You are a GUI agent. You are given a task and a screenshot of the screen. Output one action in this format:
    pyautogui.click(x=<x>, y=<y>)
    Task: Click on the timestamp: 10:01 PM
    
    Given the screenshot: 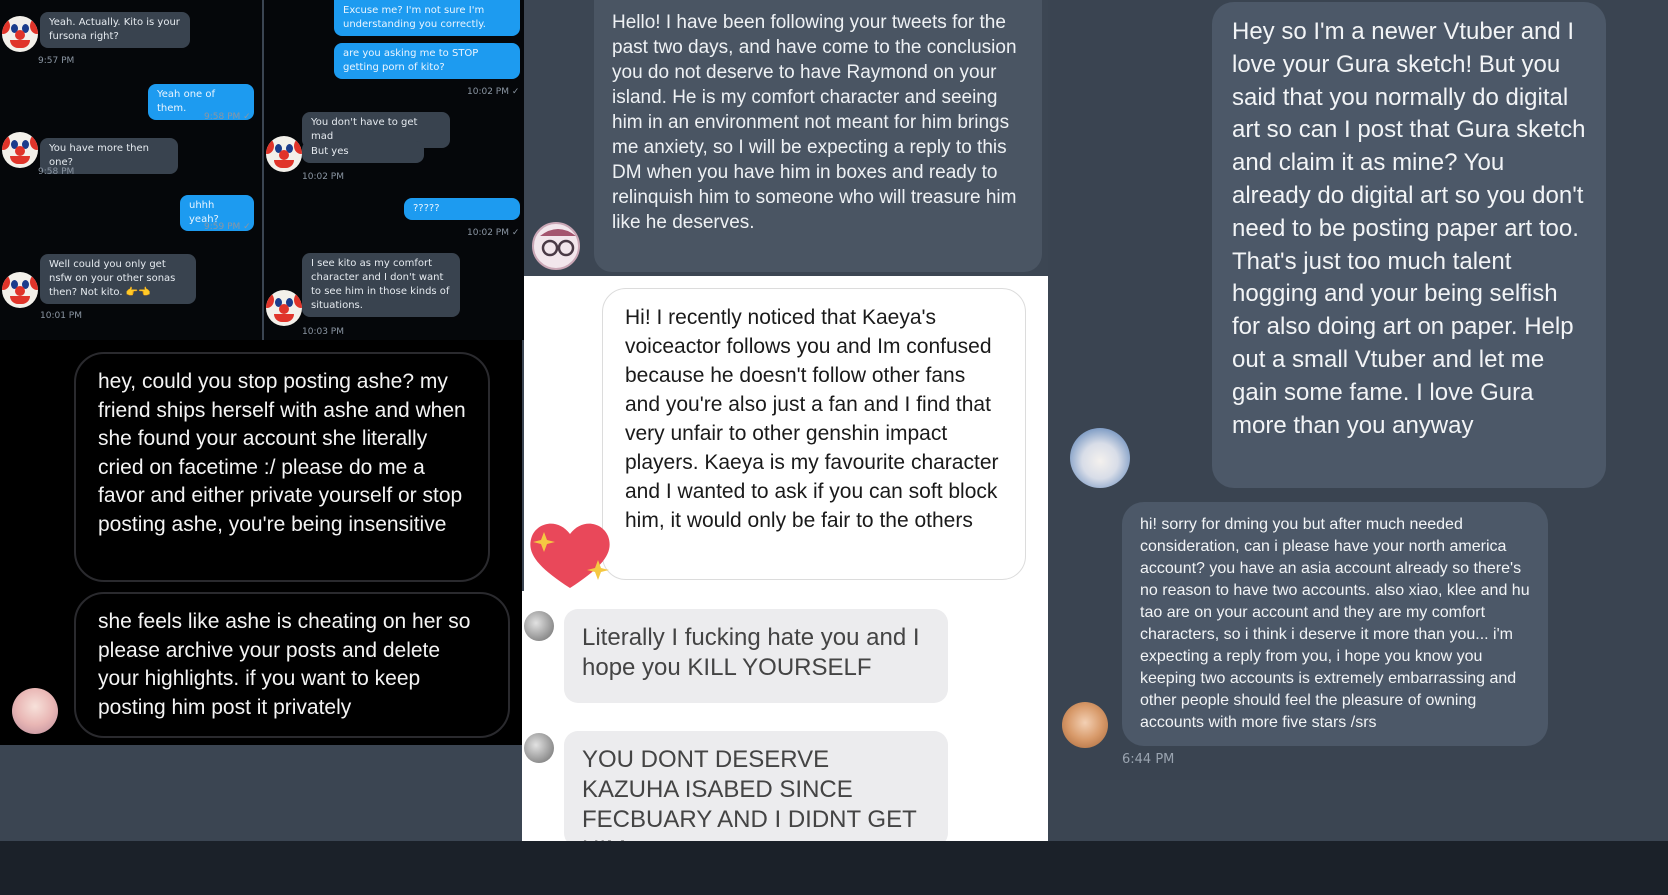 What is the action you would take?
    pyautogui.click(x=61, y=316)
    